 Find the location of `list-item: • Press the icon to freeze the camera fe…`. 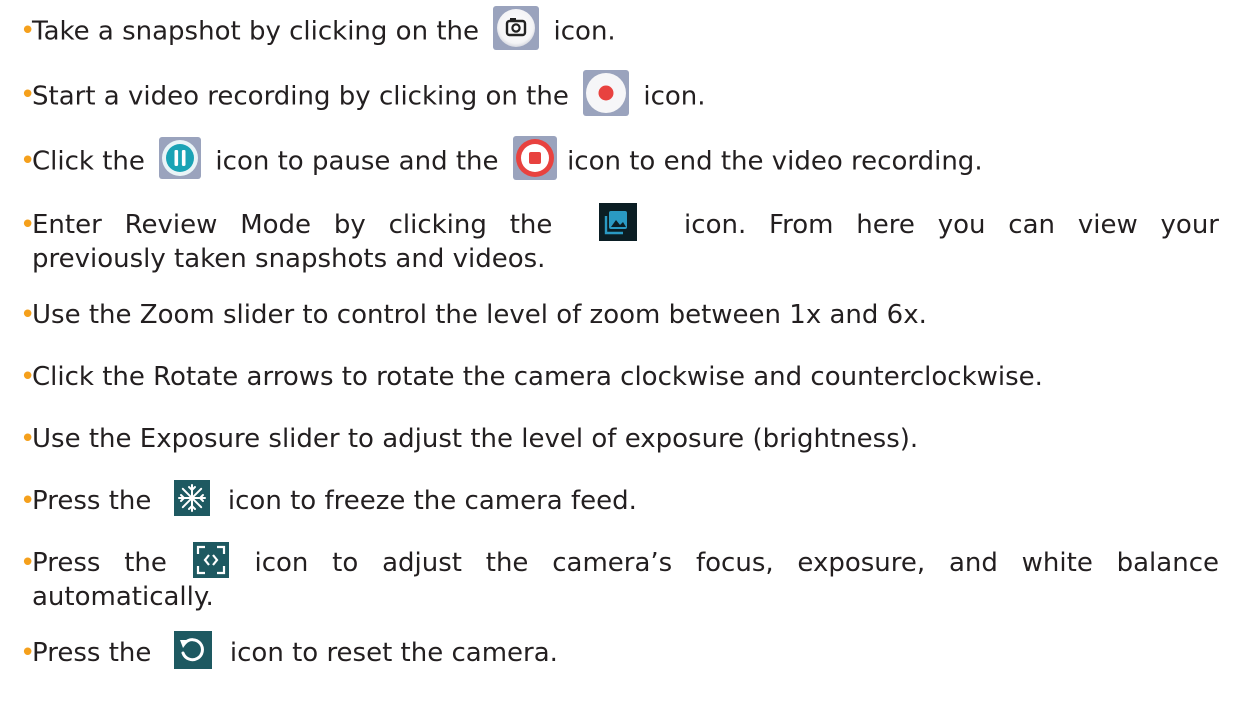

list-item: • Press the icon to freeze the camera fe… is located at coordinates (619, 498).